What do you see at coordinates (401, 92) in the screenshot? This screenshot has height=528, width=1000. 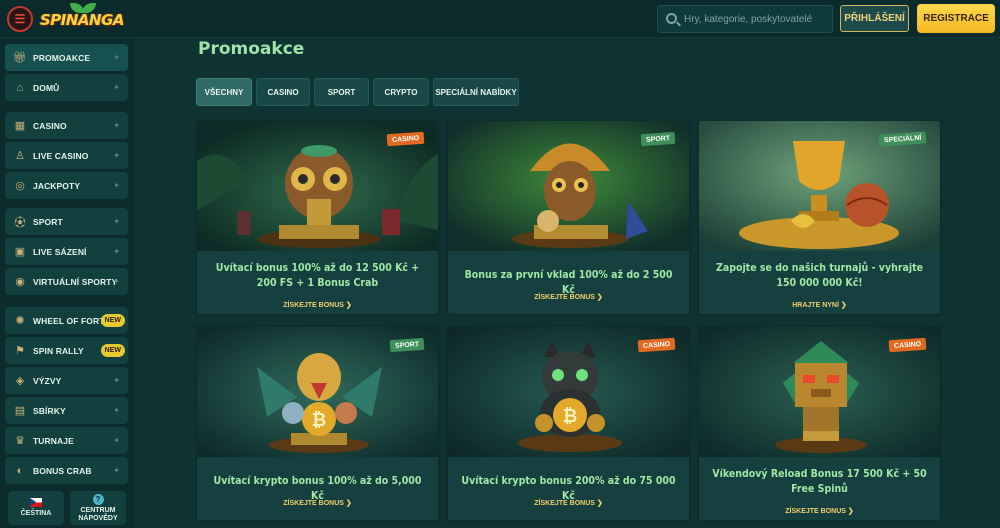 I see `tab-crypto: CRYPTO` at bounding box center [401, 92].